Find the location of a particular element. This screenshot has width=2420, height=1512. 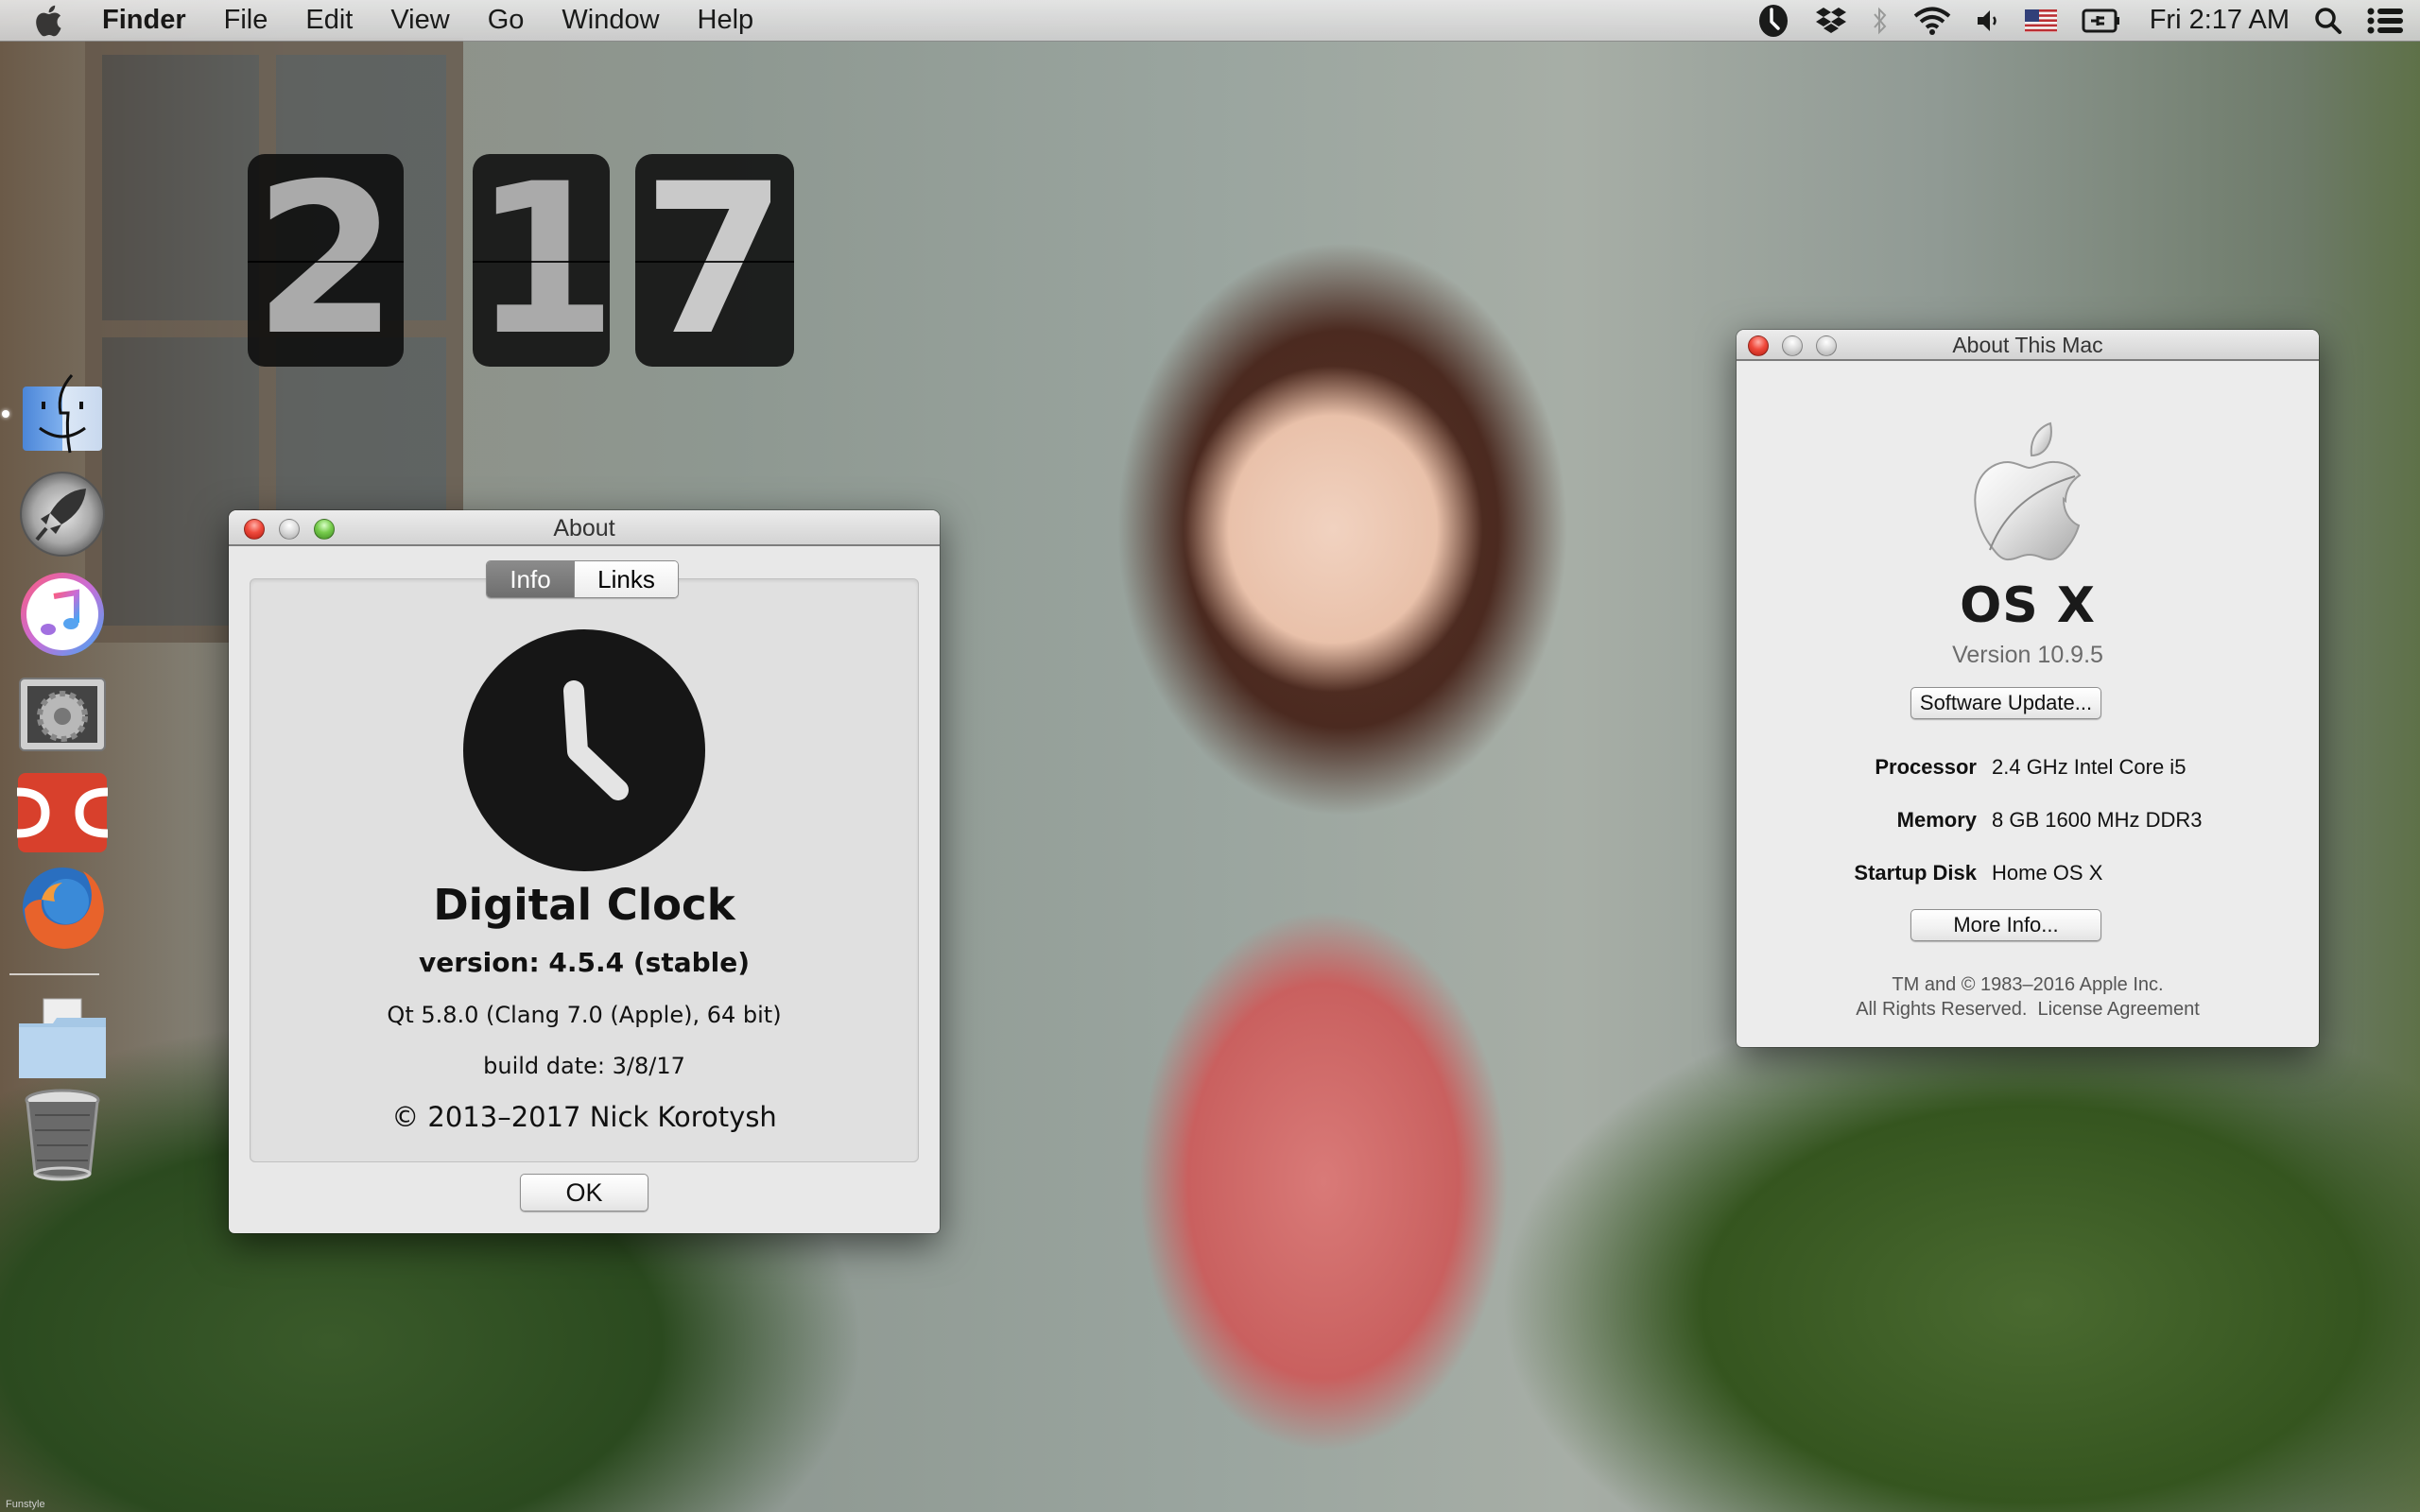

menu-file: File is located at coordinates (246, 20).